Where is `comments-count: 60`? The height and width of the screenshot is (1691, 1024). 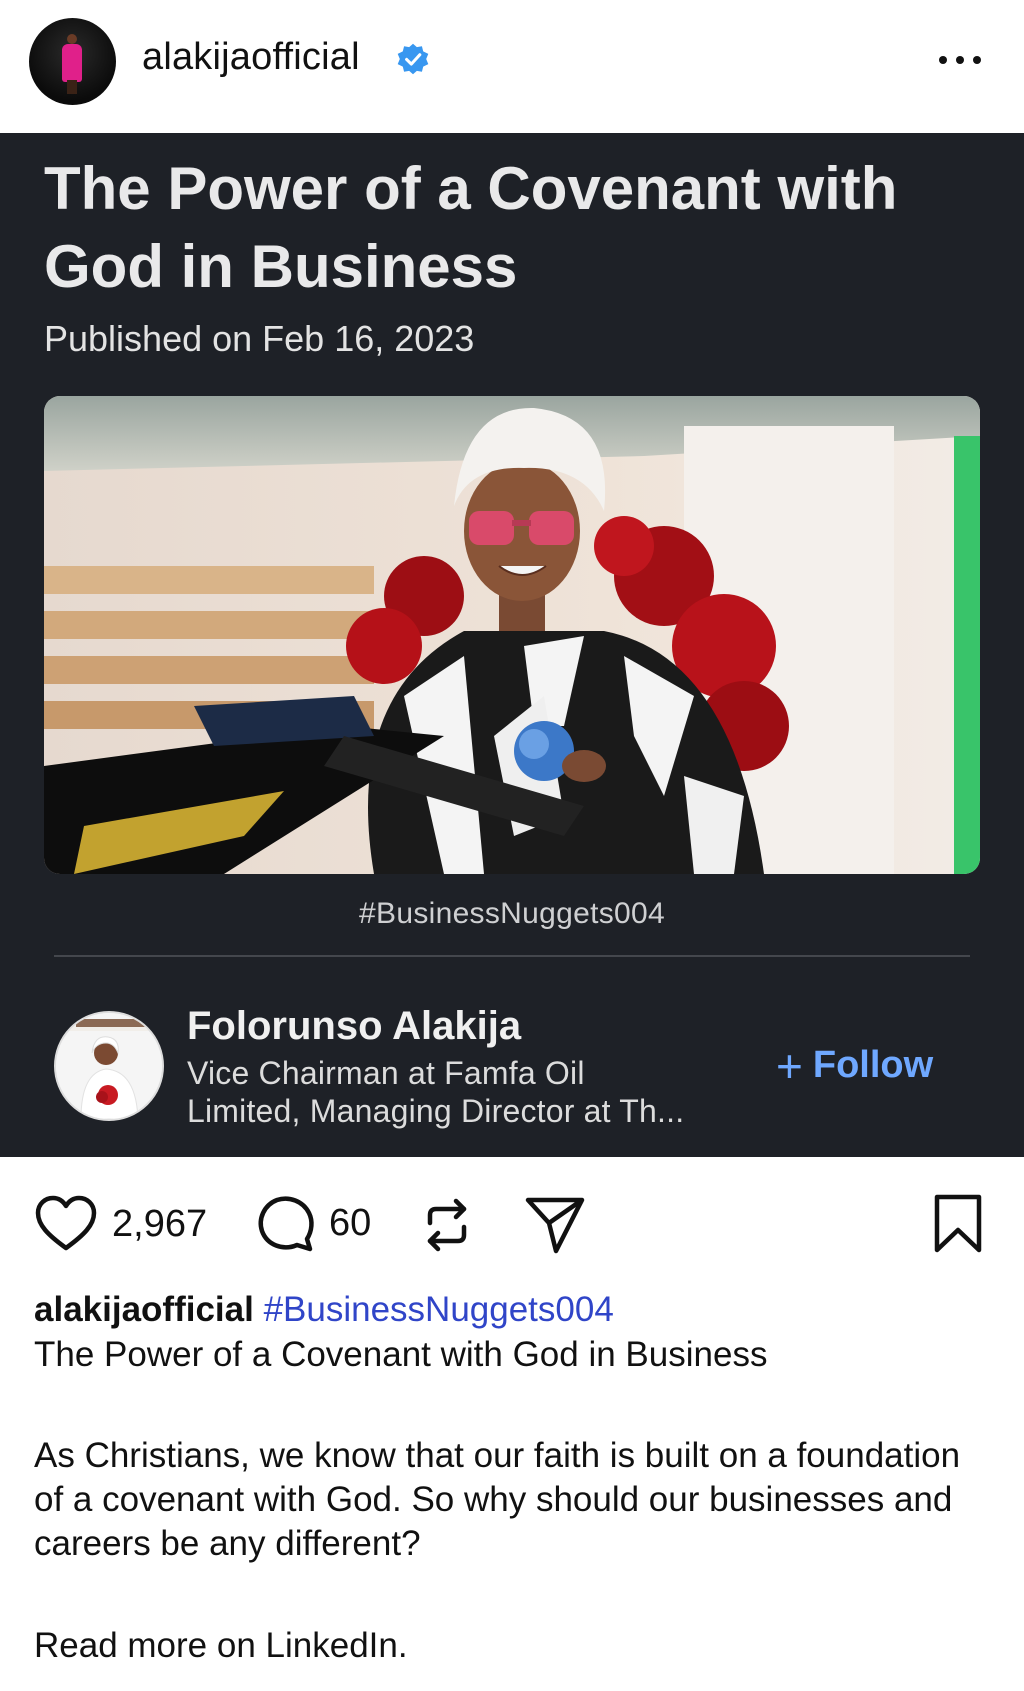 comments-count: 60 is located at coordinates (350, 1223).